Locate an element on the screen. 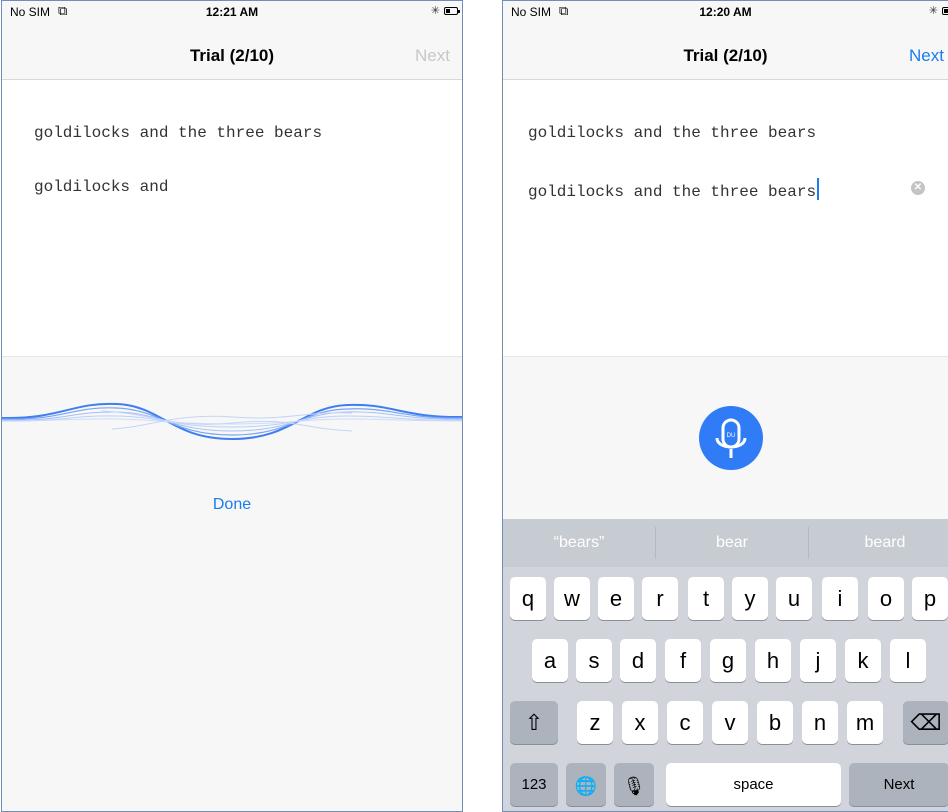  key-e: e is located at coordinates (616, 598).